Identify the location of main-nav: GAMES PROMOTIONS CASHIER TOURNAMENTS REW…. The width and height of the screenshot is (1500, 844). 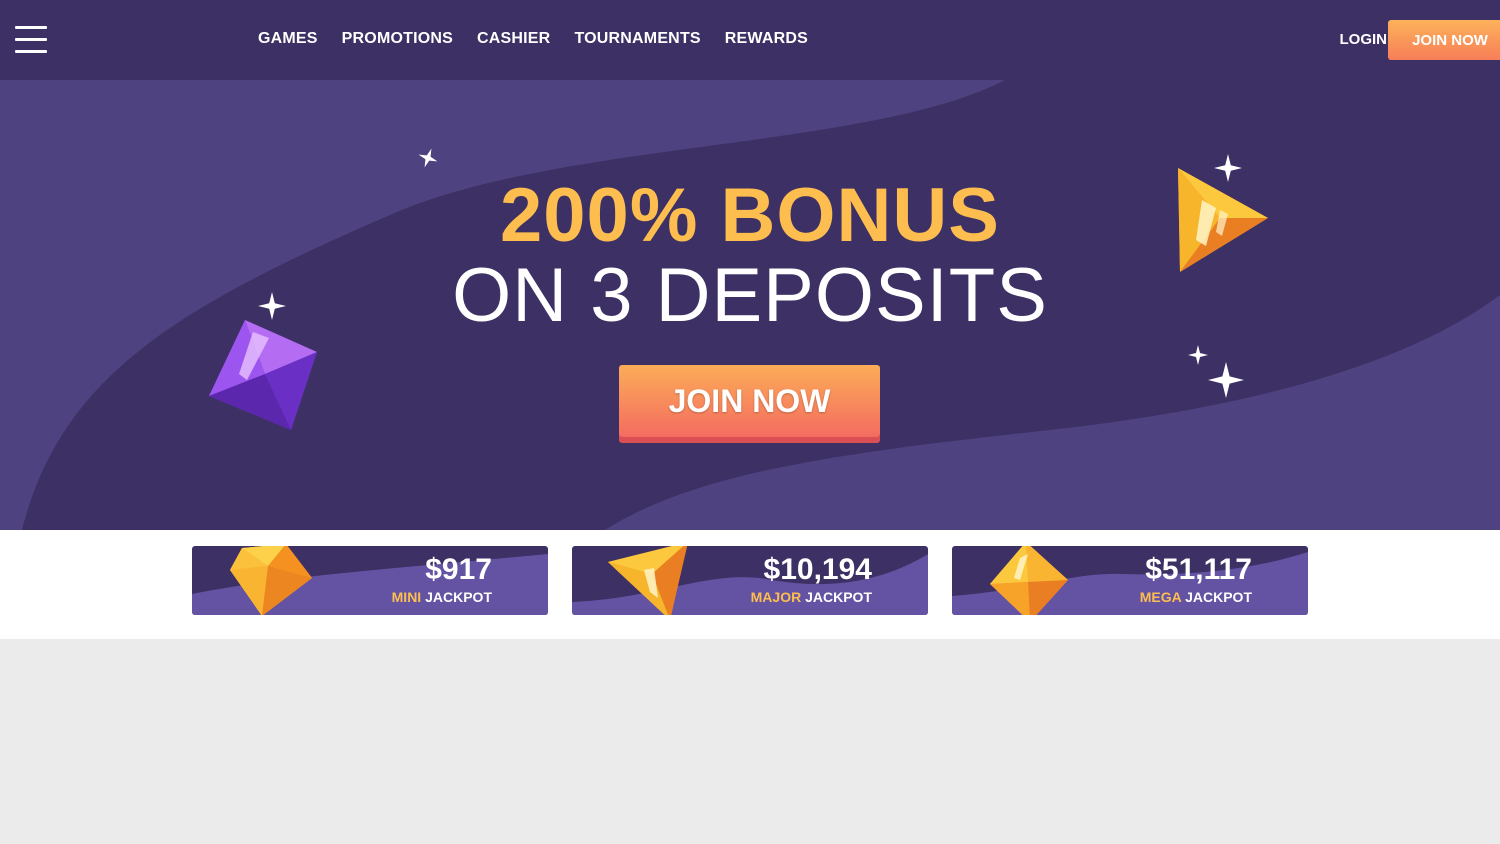
(533, 39).